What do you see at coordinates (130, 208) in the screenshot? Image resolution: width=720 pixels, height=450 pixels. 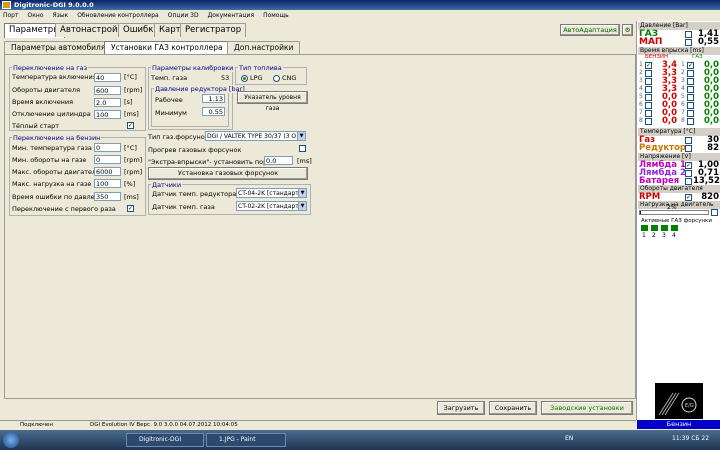 I see `first-start-checkbox: ✓` at bounding box center [130, 208].